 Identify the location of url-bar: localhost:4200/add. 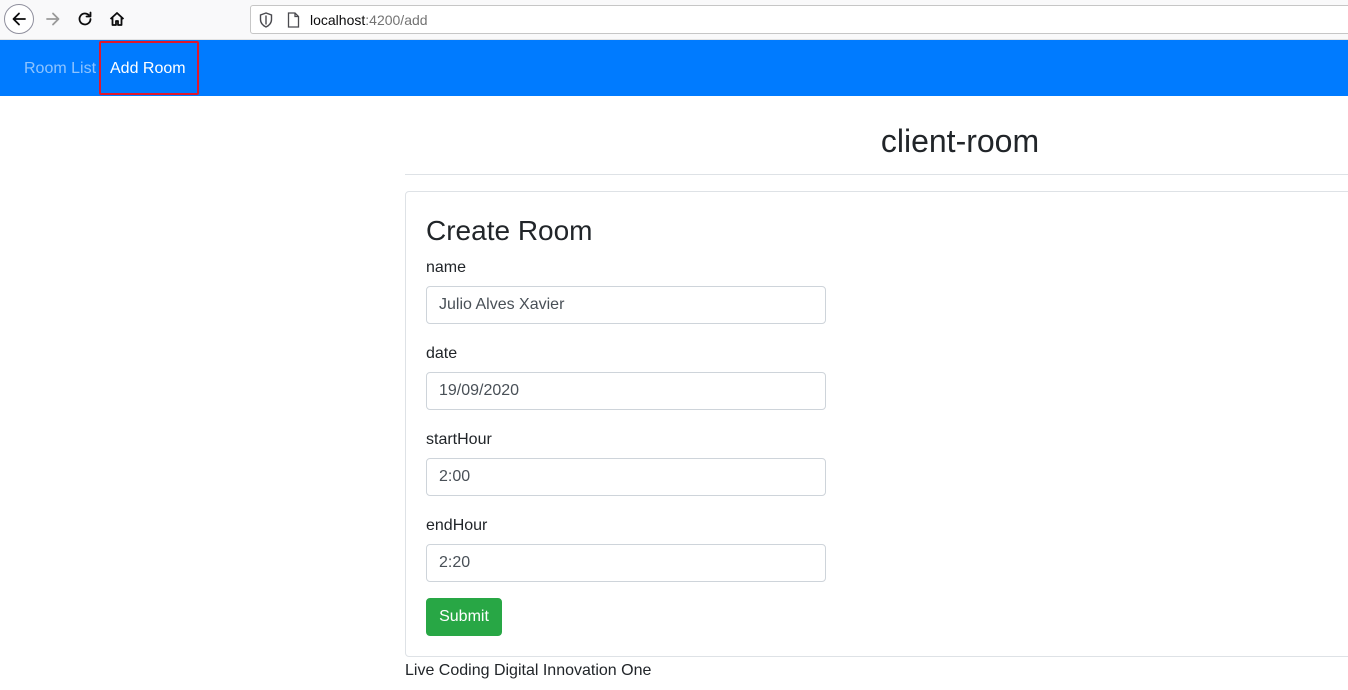
(799, 19).